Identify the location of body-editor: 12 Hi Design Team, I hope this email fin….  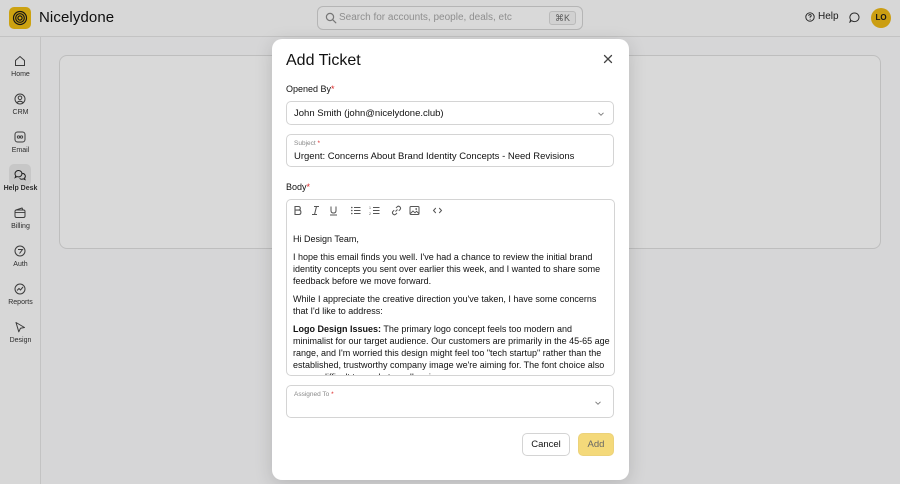
(450, 287).